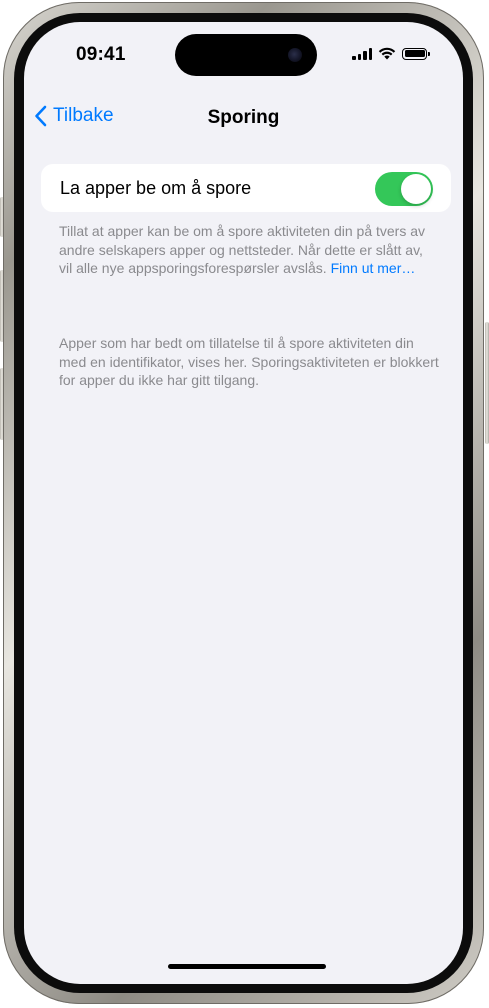  I want to click on signal-icon, so click(362, 53).